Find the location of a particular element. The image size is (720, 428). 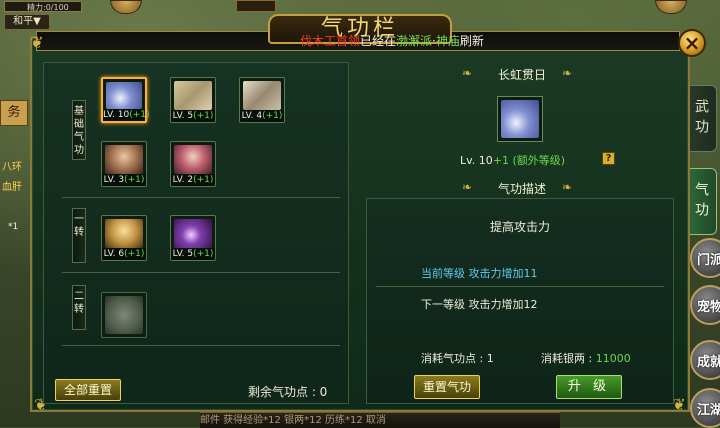

skill-level: LV. 6 is located at coordinates (114, 254).